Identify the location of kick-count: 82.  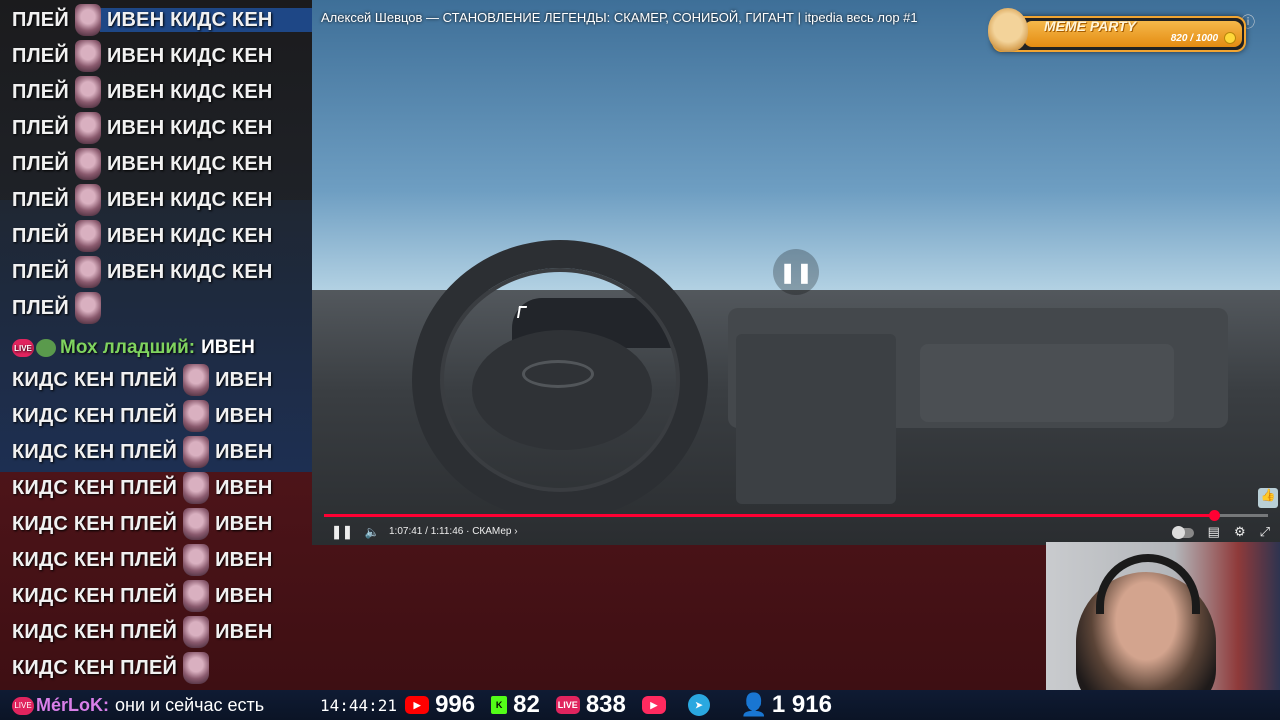
(526, 704).